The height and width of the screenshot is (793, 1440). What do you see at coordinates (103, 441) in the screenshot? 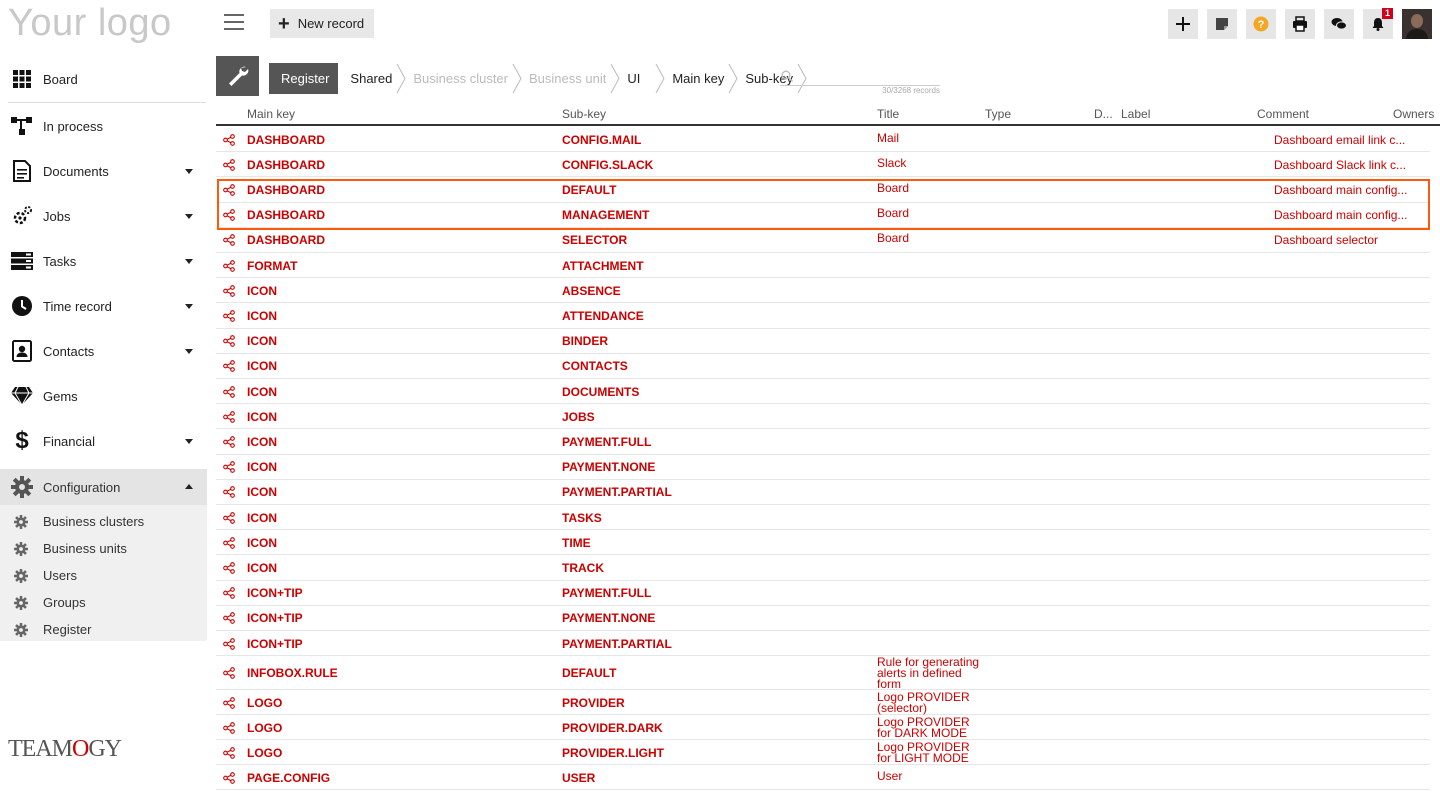
I see `sidebar-item-financial: $ Financial` at bounding box center [103, 441].